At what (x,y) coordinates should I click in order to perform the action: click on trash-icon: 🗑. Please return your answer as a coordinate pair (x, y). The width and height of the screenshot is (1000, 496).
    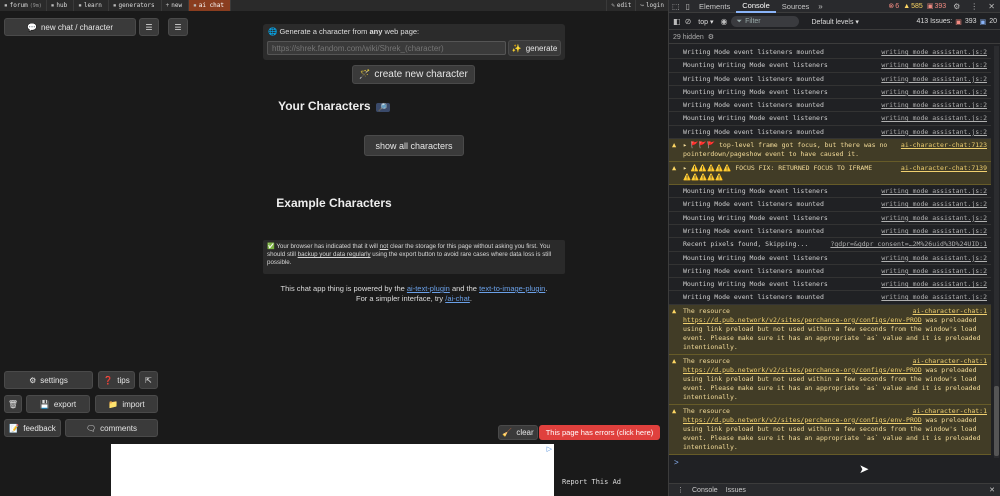
    Looking at the image, I should click on (13, 404).